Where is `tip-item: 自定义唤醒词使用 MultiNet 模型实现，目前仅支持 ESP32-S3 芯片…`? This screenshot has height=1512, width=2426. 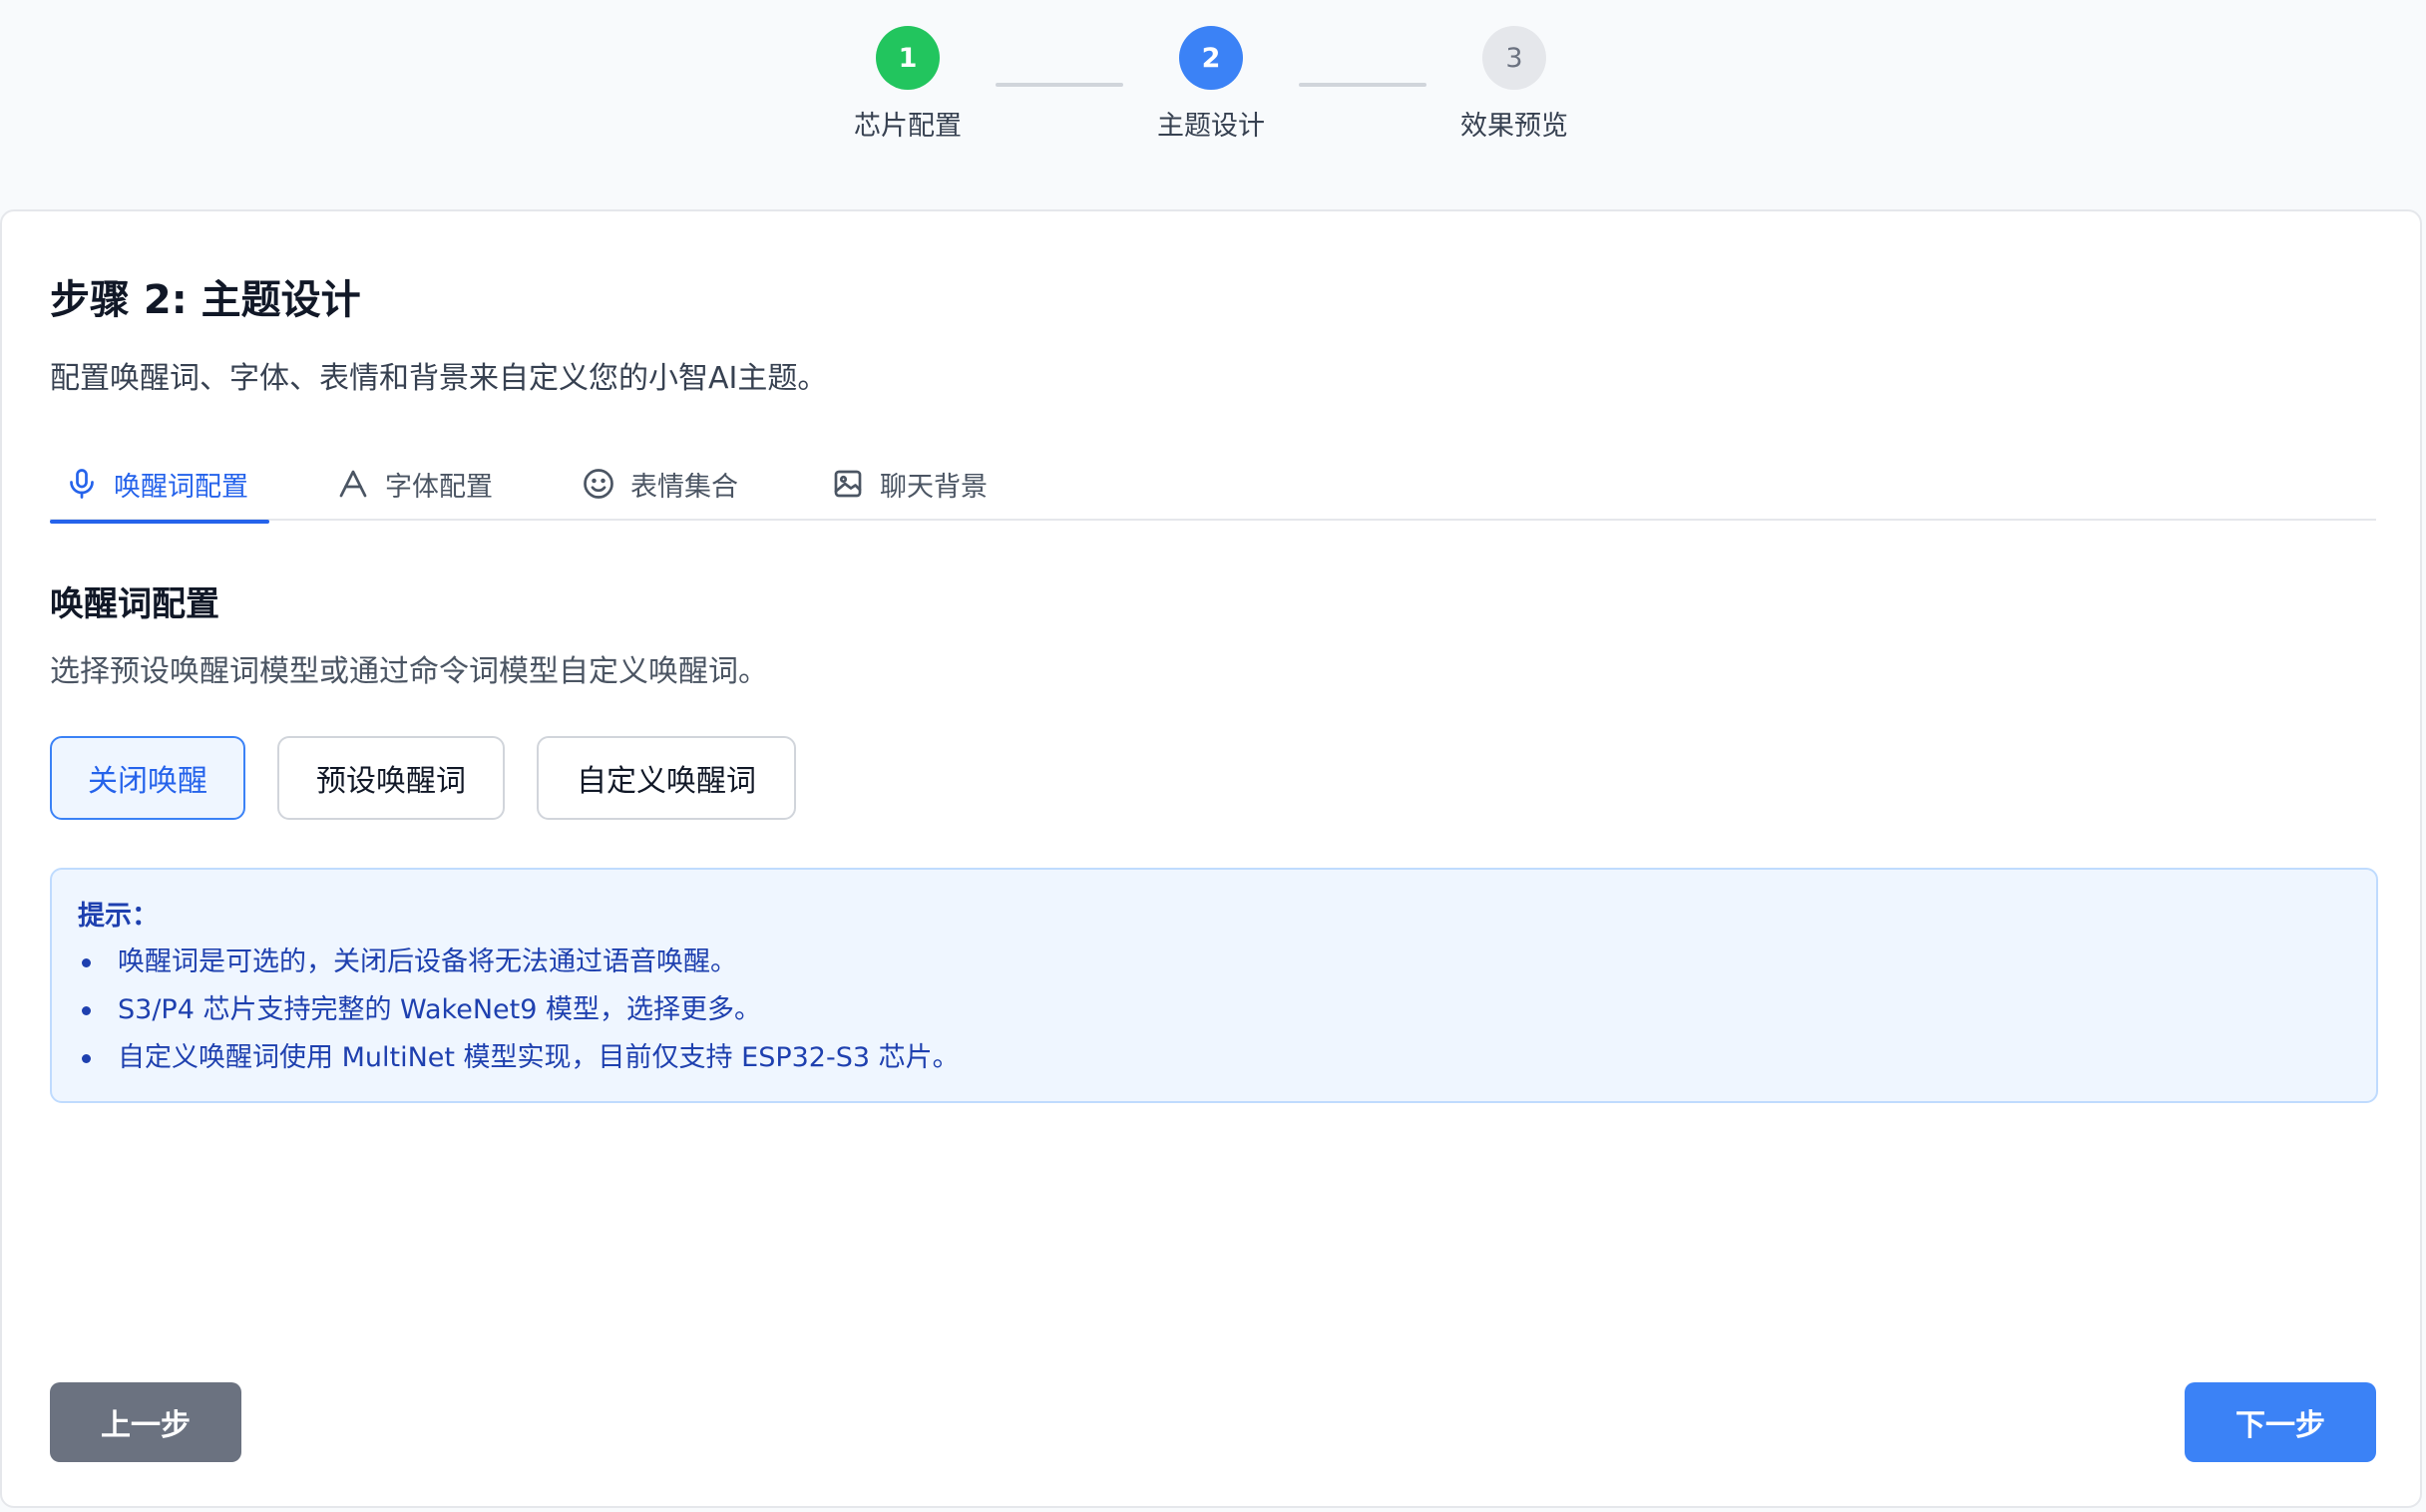
tip-item: 自定义唤醒词使用 MultiNet 模型实现，目前仅支持 ESP32-S3 芯片… is located at coordinates (1214, 1058).